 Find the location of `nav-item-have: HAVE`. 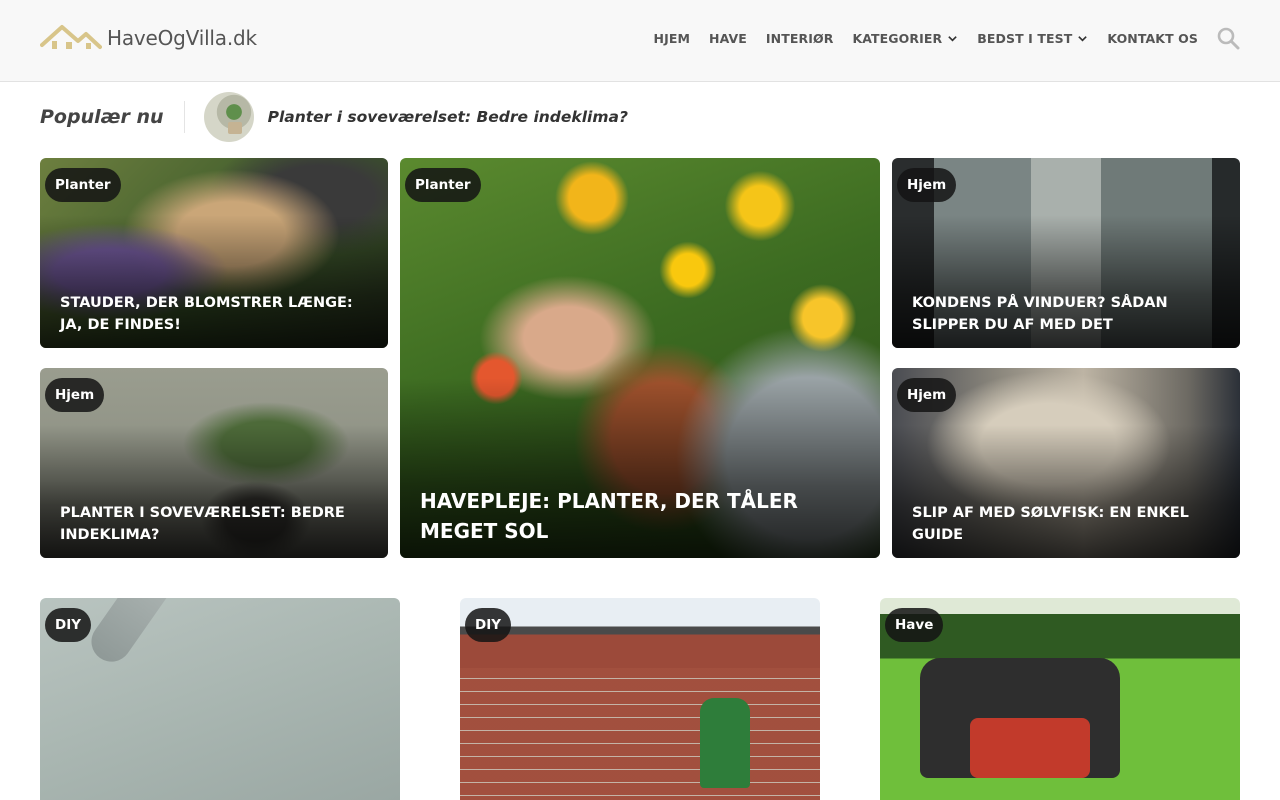

nav-item-have: HAVE is located at coordinates (728, 38).